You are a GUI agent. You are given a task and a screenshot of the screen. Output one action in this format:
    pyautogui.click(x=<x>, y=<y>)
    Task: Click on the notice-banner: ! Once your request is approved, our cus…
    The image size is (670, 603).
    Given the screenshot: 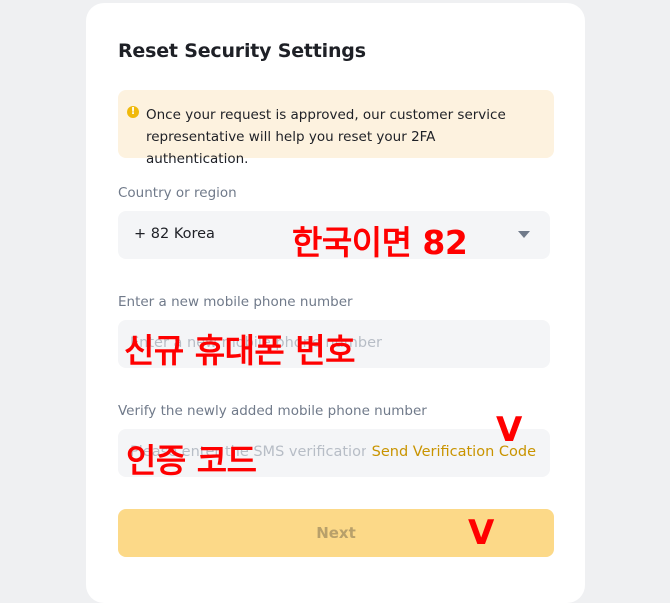 What is the action you would take?
    pyautogui.click(x=336, y=128)
    